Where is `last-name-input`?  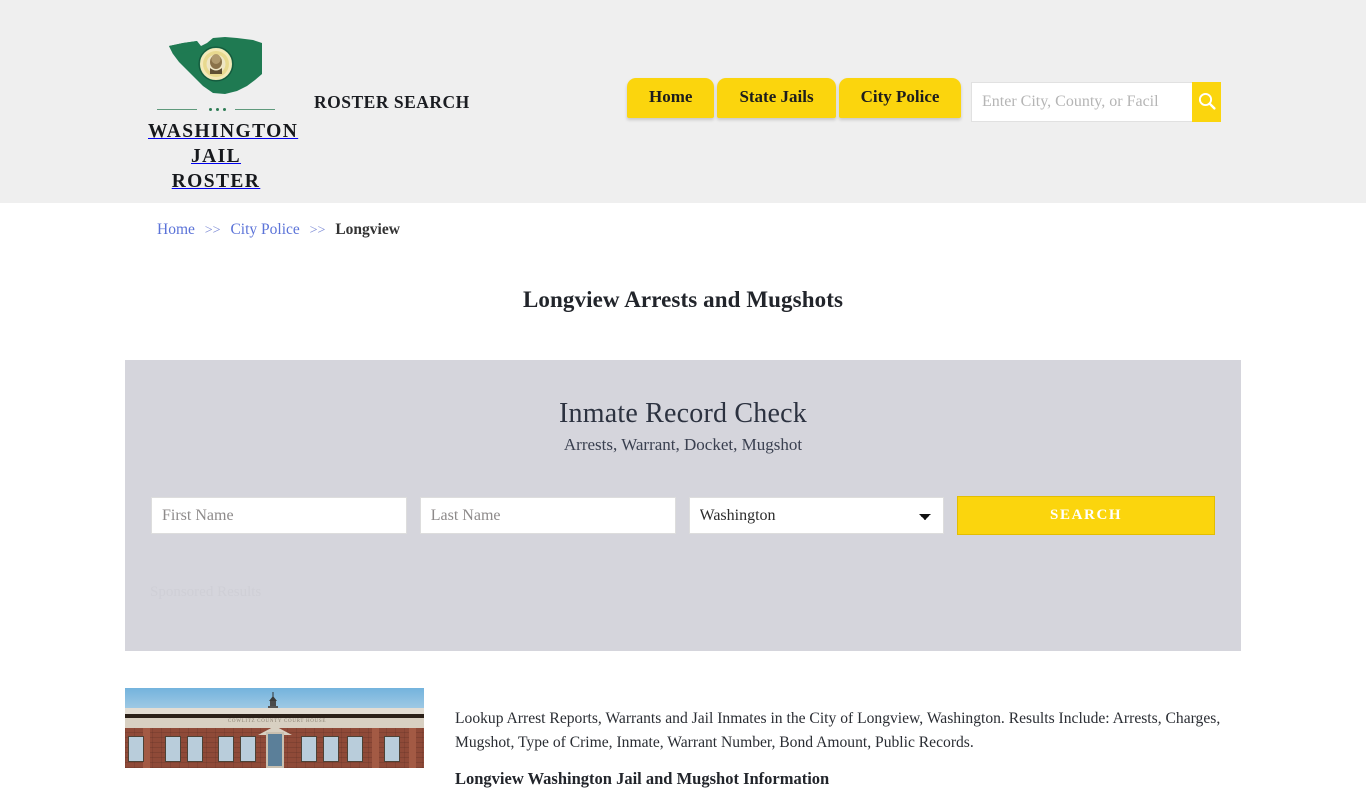 last-name-input is located at coordinates (547, 515).